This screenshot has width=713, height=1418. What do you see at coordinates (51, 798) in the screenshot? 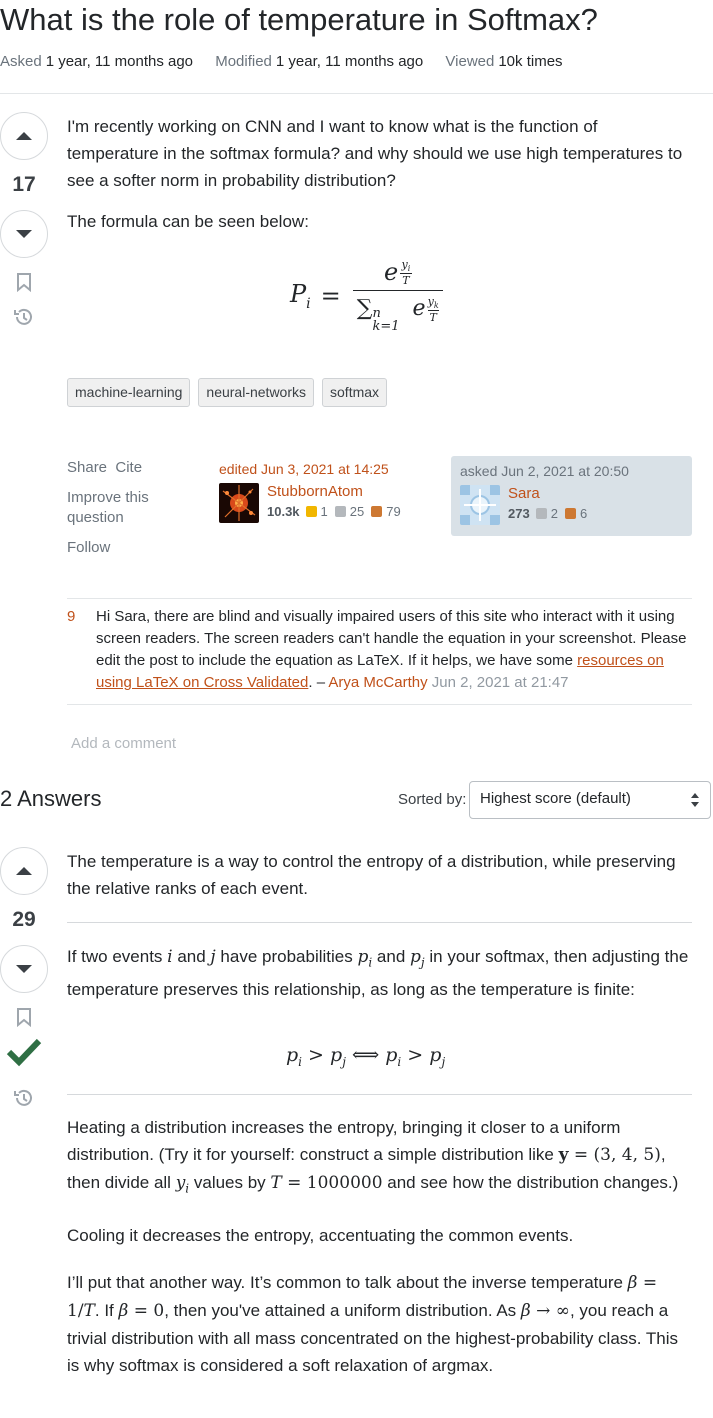
I see `answers-count: 2 Answers` at bounding box center [51, 798].